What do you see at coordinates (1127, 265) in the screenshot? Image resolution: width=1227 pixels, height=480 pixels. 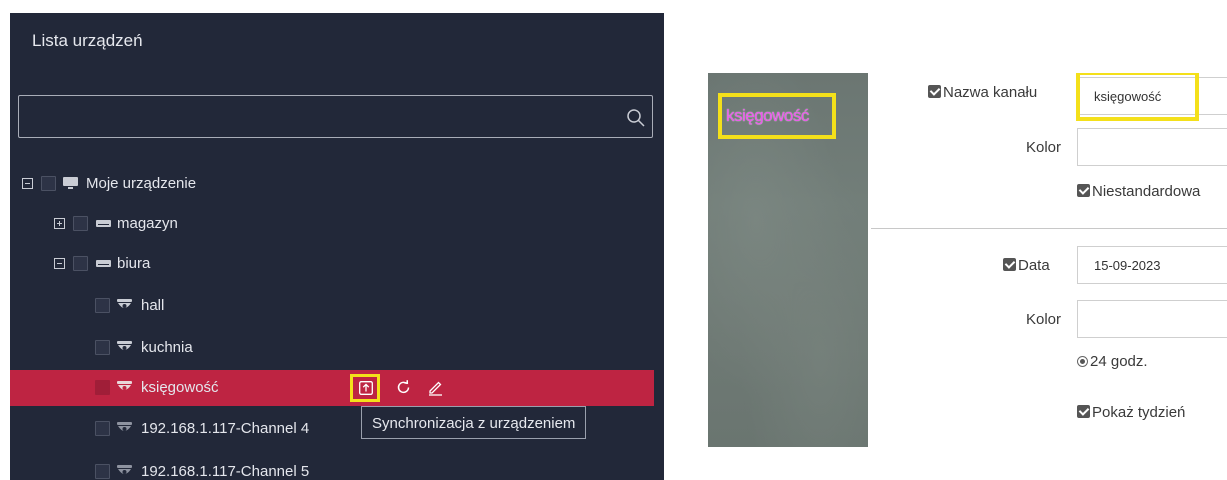 I see `date-value: 15-09-2023` at bounding box center [1127, 265].